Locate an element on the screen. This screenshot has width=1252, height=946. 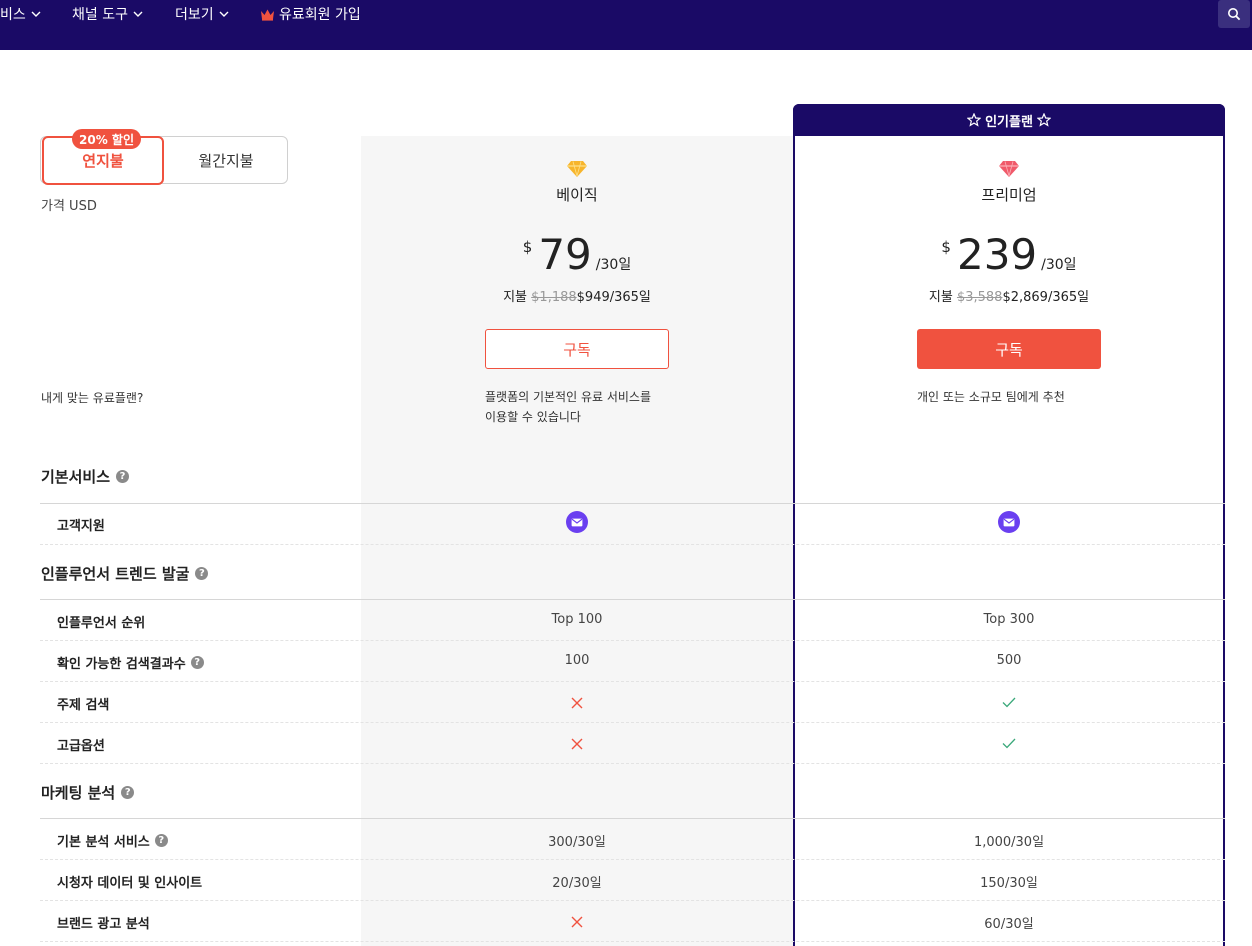
diamond-red-icon is located at coordinates (1009, 169).